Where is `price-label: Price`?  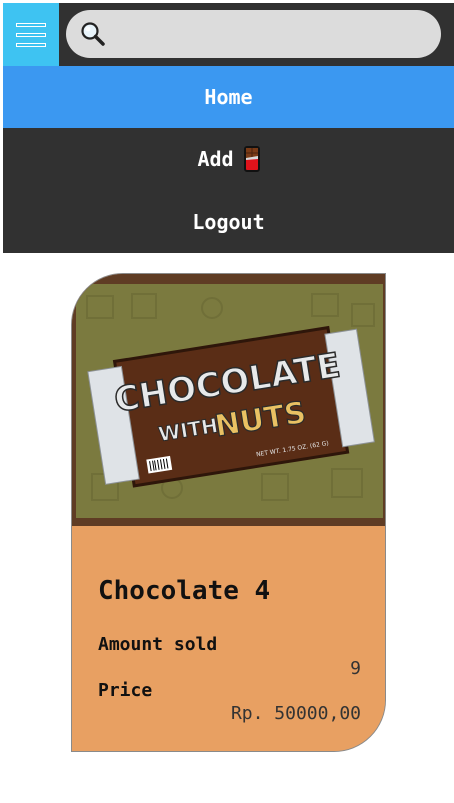
price-label: Price is located at coordinates (125, 690).